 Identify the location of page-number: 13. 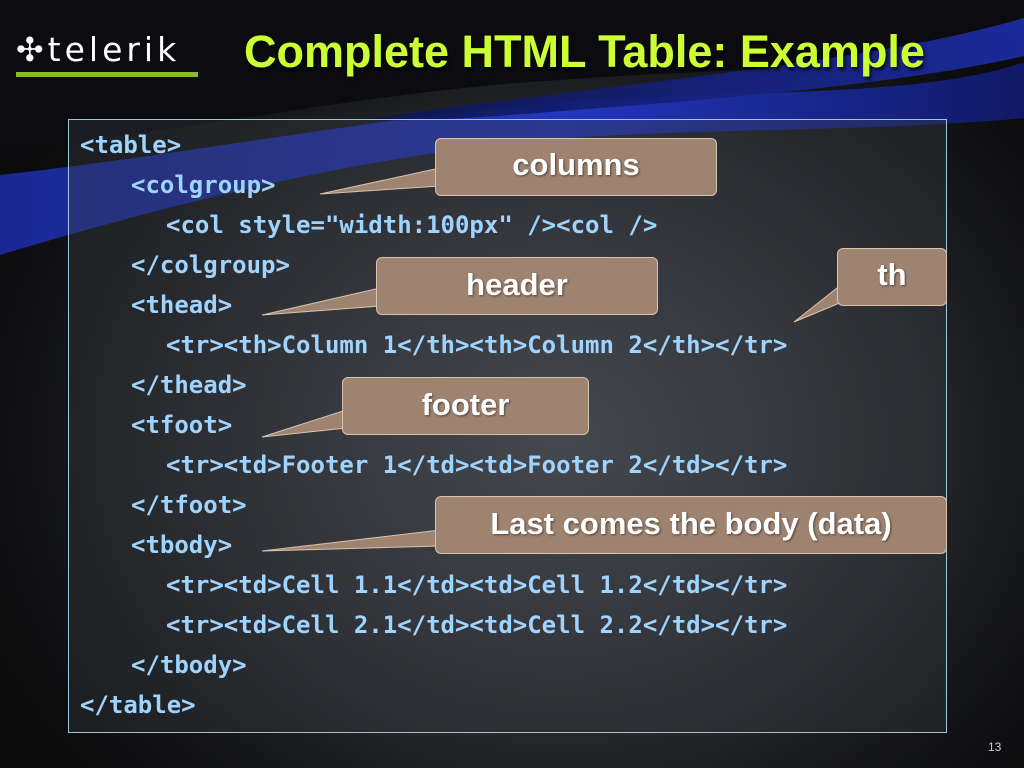
(995, 747).